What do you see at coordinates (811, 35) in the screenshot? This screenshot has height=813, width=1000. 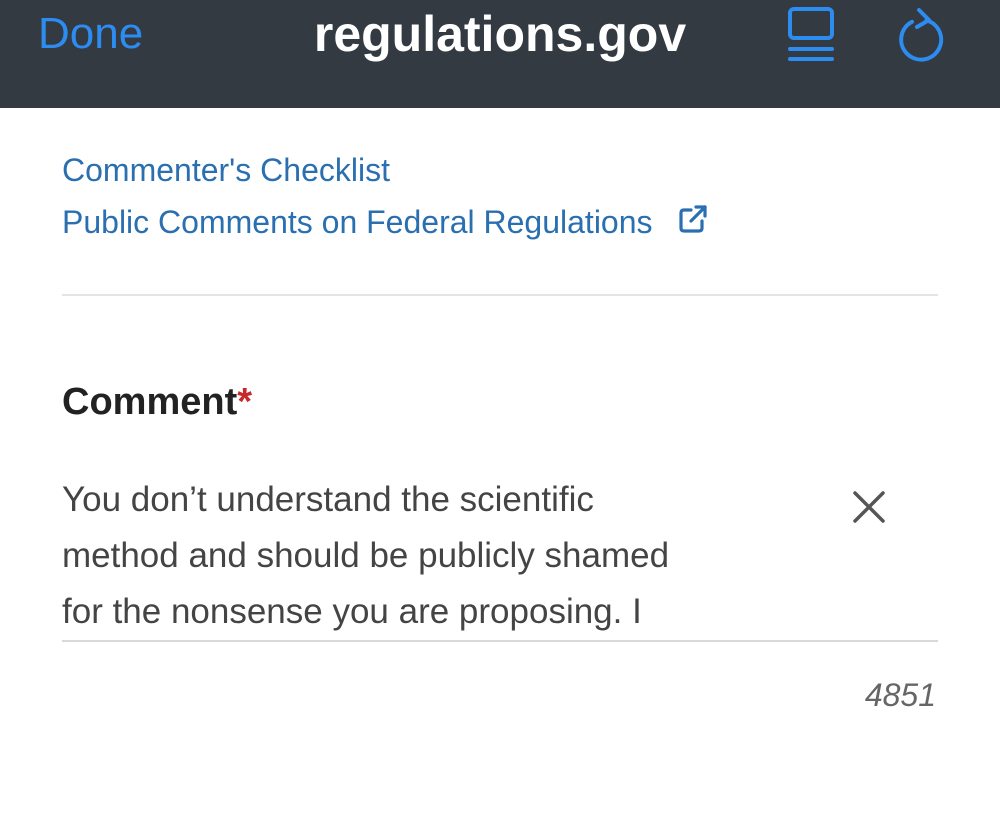 I see `reader-view-icon` at bounding box center [811, 35].